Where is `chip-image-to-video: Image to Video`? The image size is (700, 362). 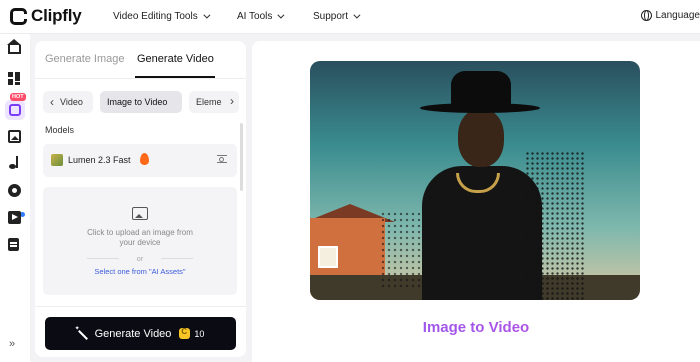
chip-image-to-video: Image to Video is located at coordinates (141, 102).